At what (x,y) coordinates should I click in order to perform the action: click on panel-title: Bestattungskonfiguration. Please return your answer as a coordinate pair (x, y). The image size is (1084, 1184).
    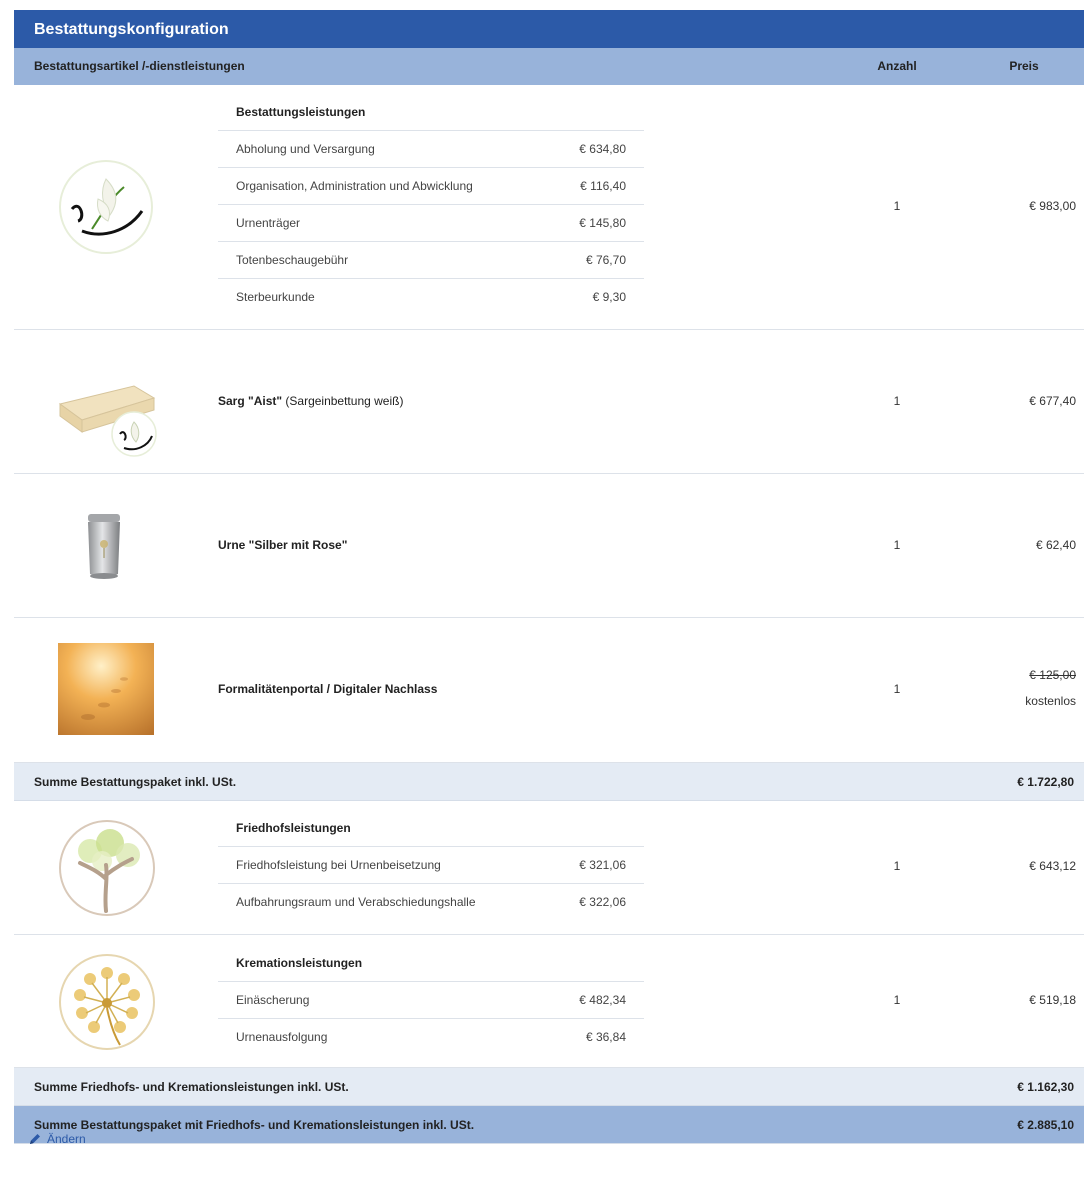
    Looking at the image, I should click on (549, 29).